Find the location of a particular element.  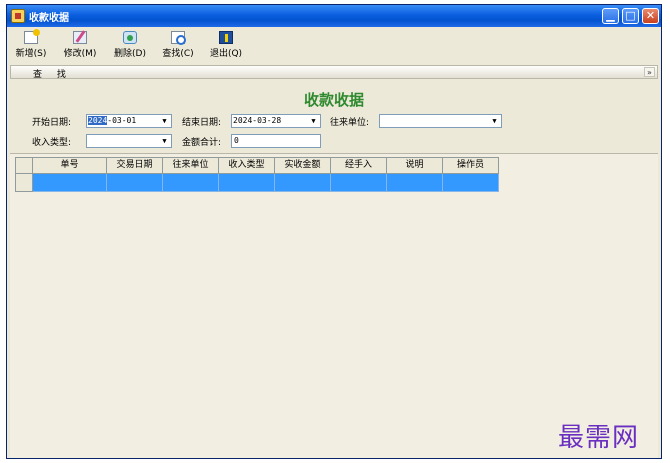

column-header-trade-date: 交易日期 is located at coordinates (135, 165).